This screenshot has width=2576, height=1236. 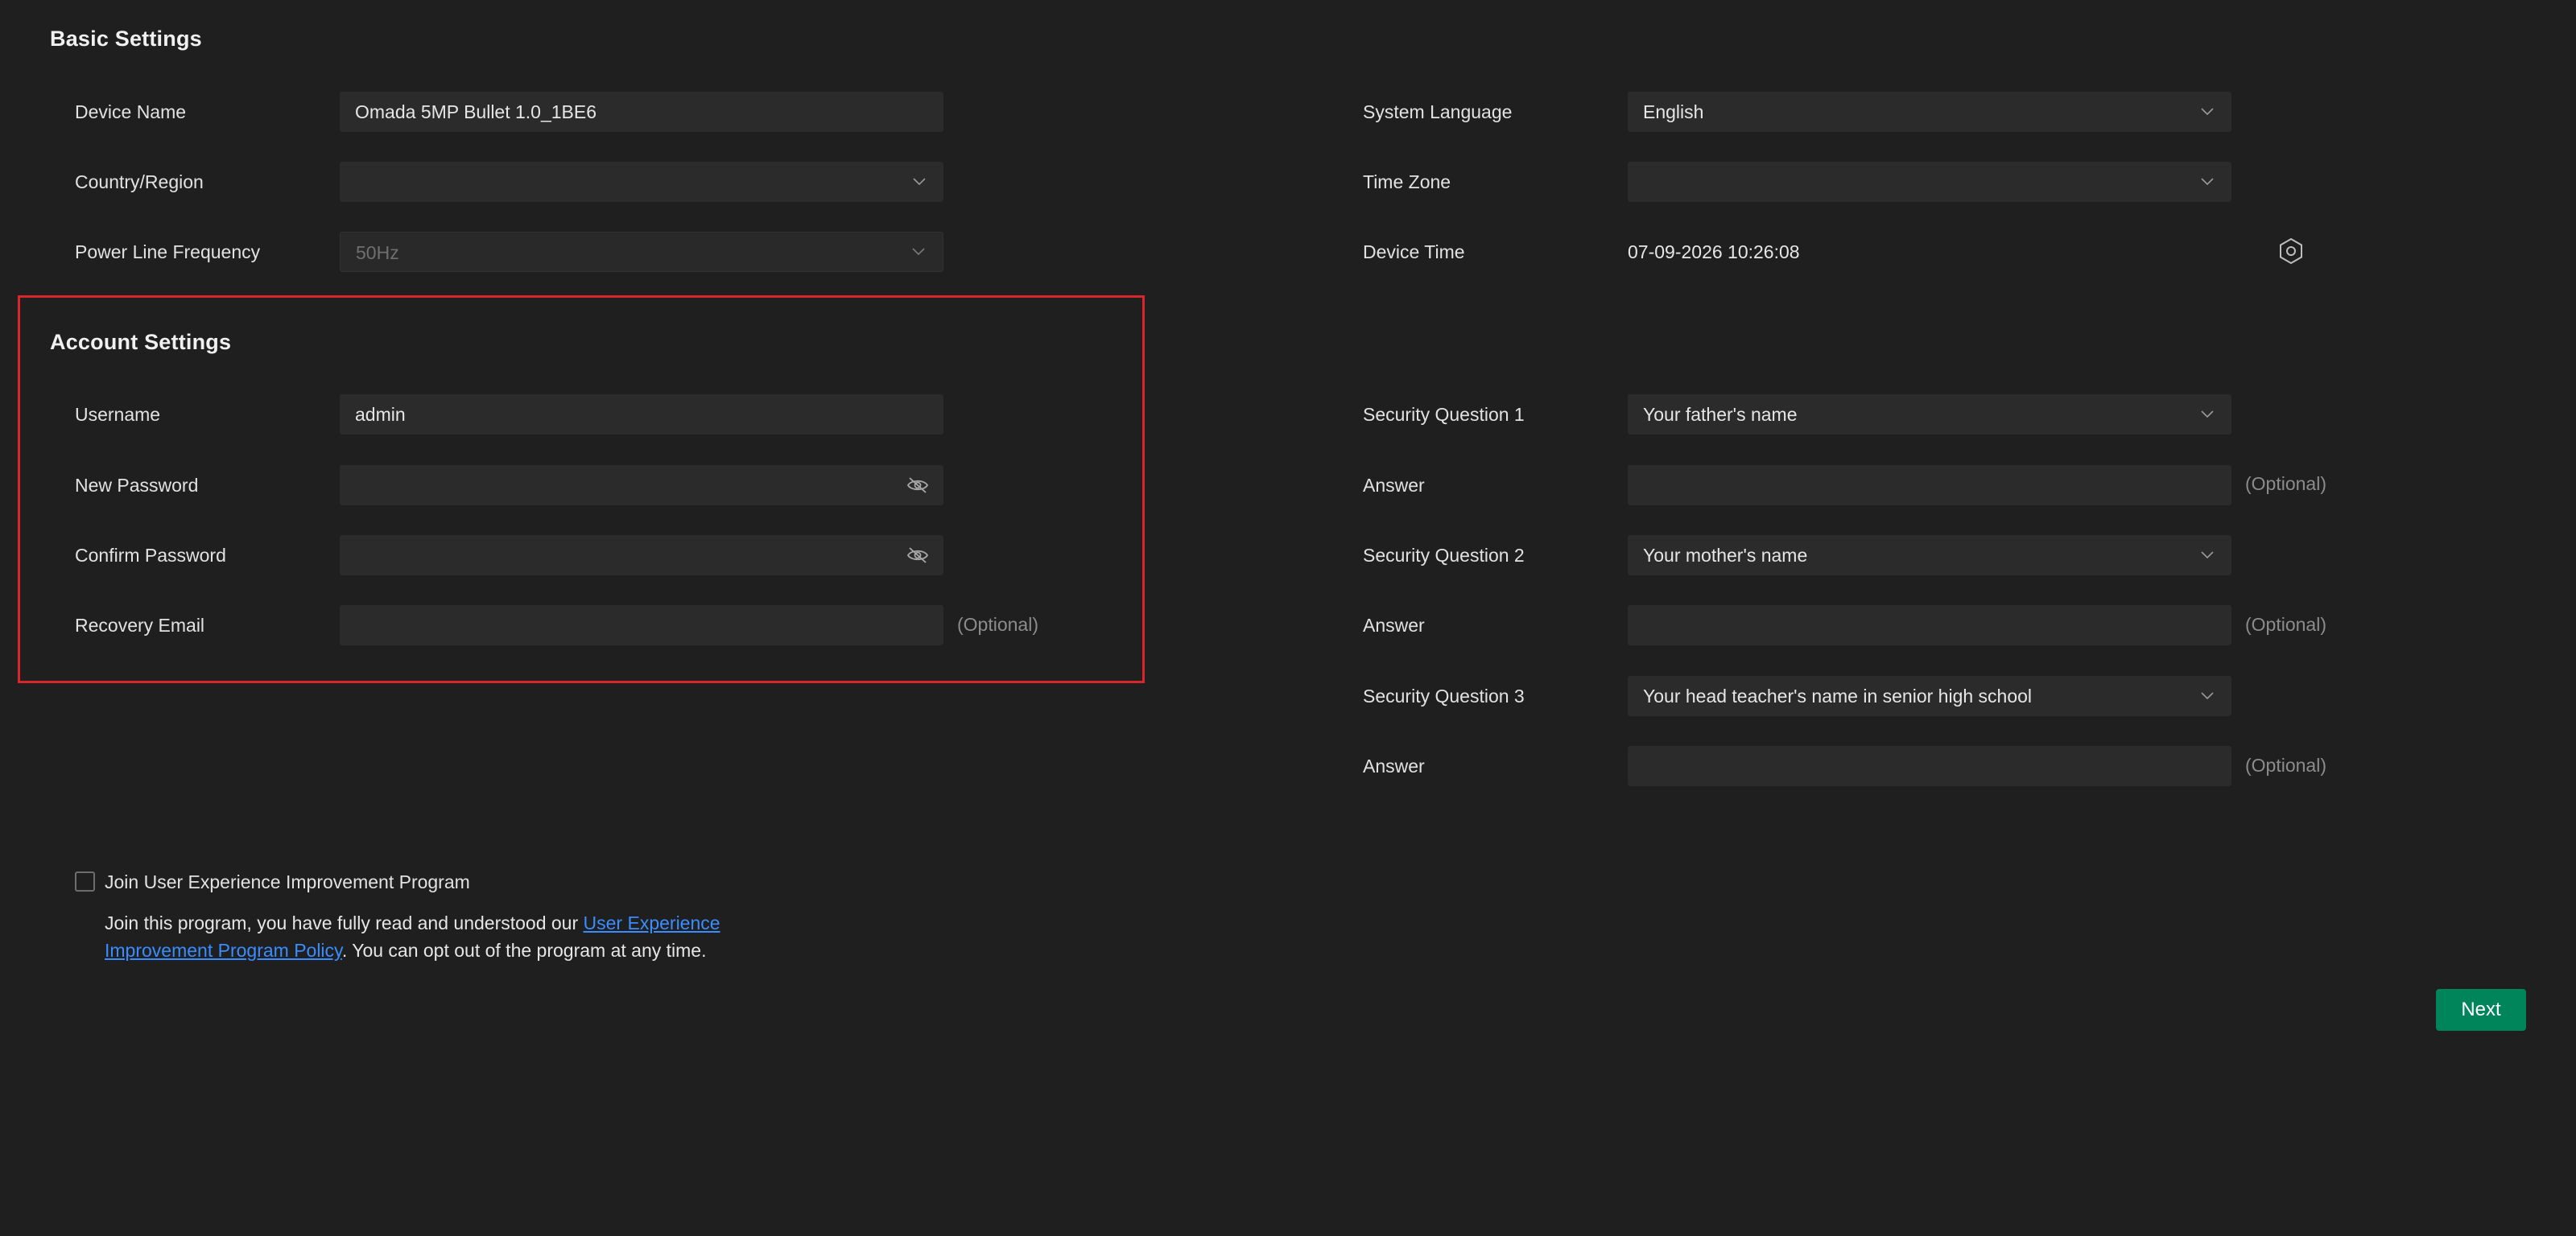 What do you see at coordinates (2285, 483) in the screenshot?
I see `answer-1-optional: (Optional)` at bounding box center [2285, 483].